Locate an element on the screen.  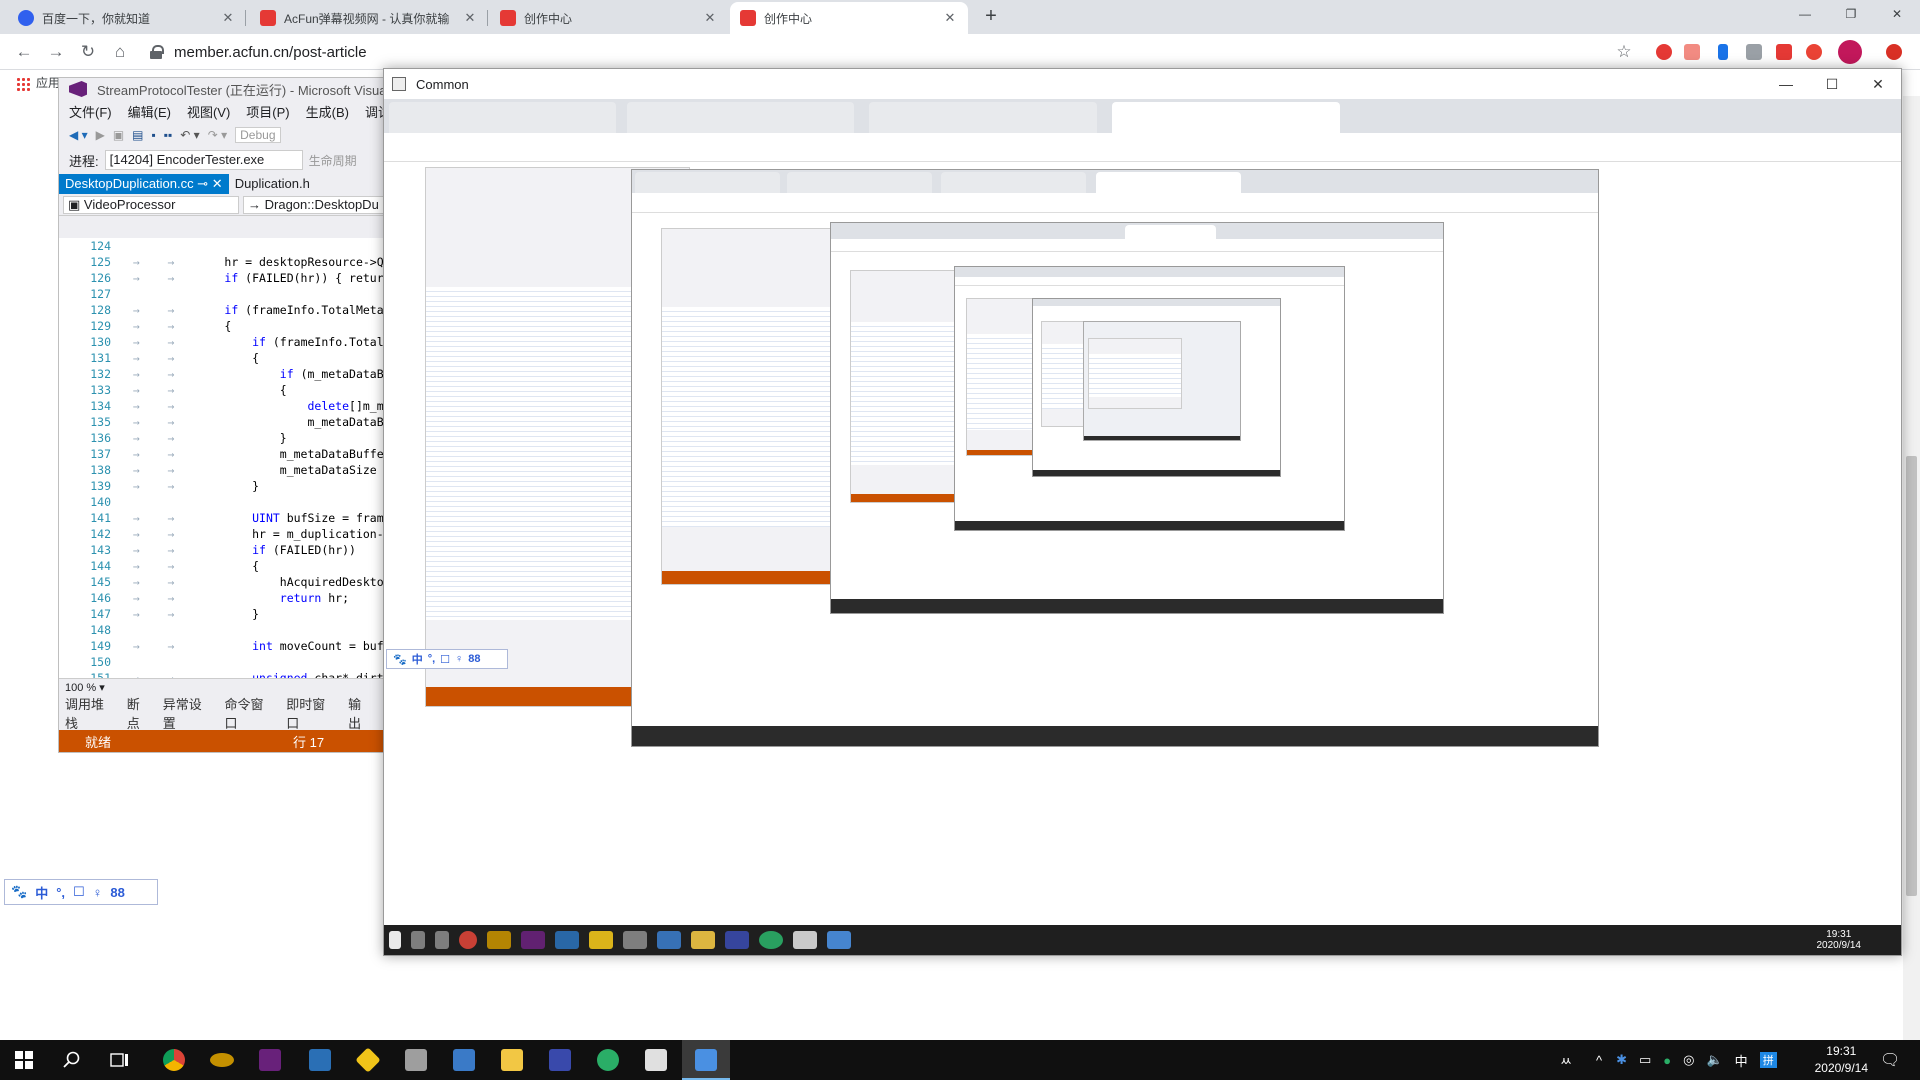
code-line: 145 → → hAcquiredDesktop is located at coordinates (228, 582).